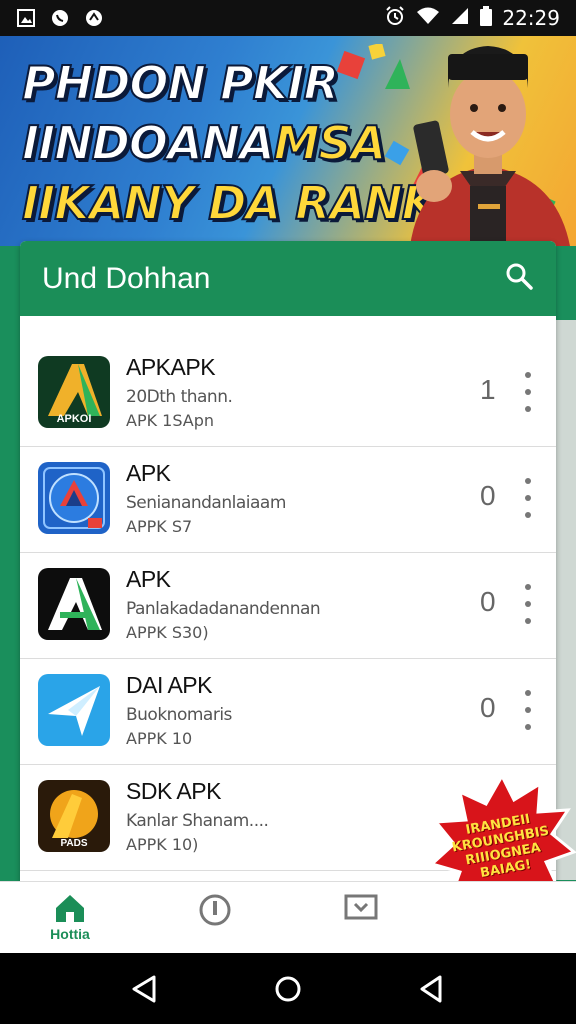  I want to click on image-icon, so click(26, 18).